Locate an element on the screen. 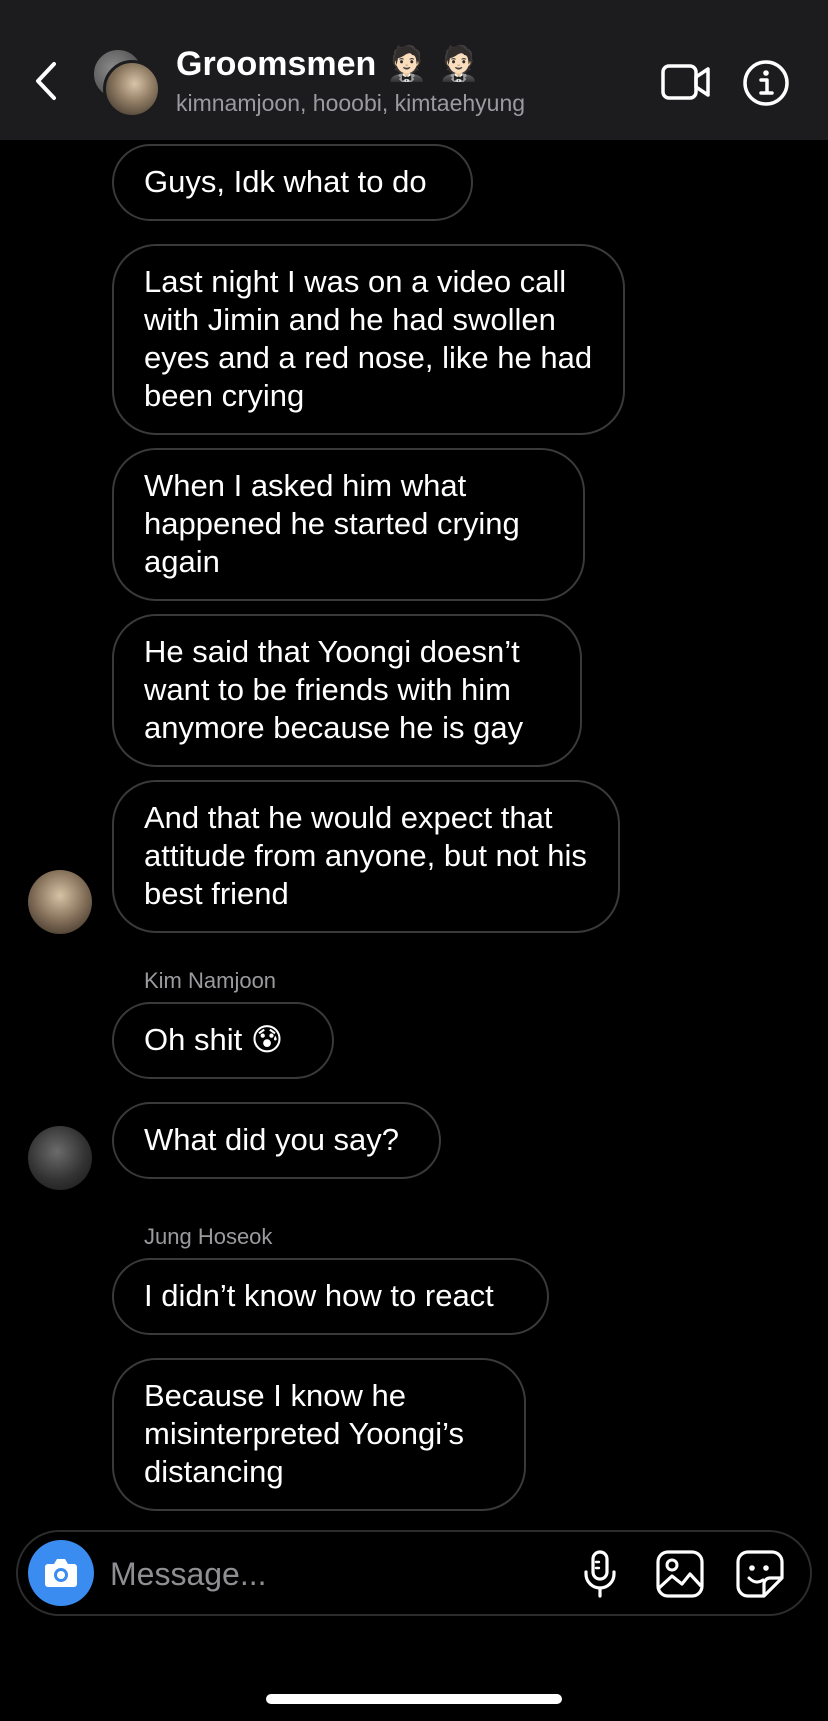  info-button is located at coordinates (766, 83).